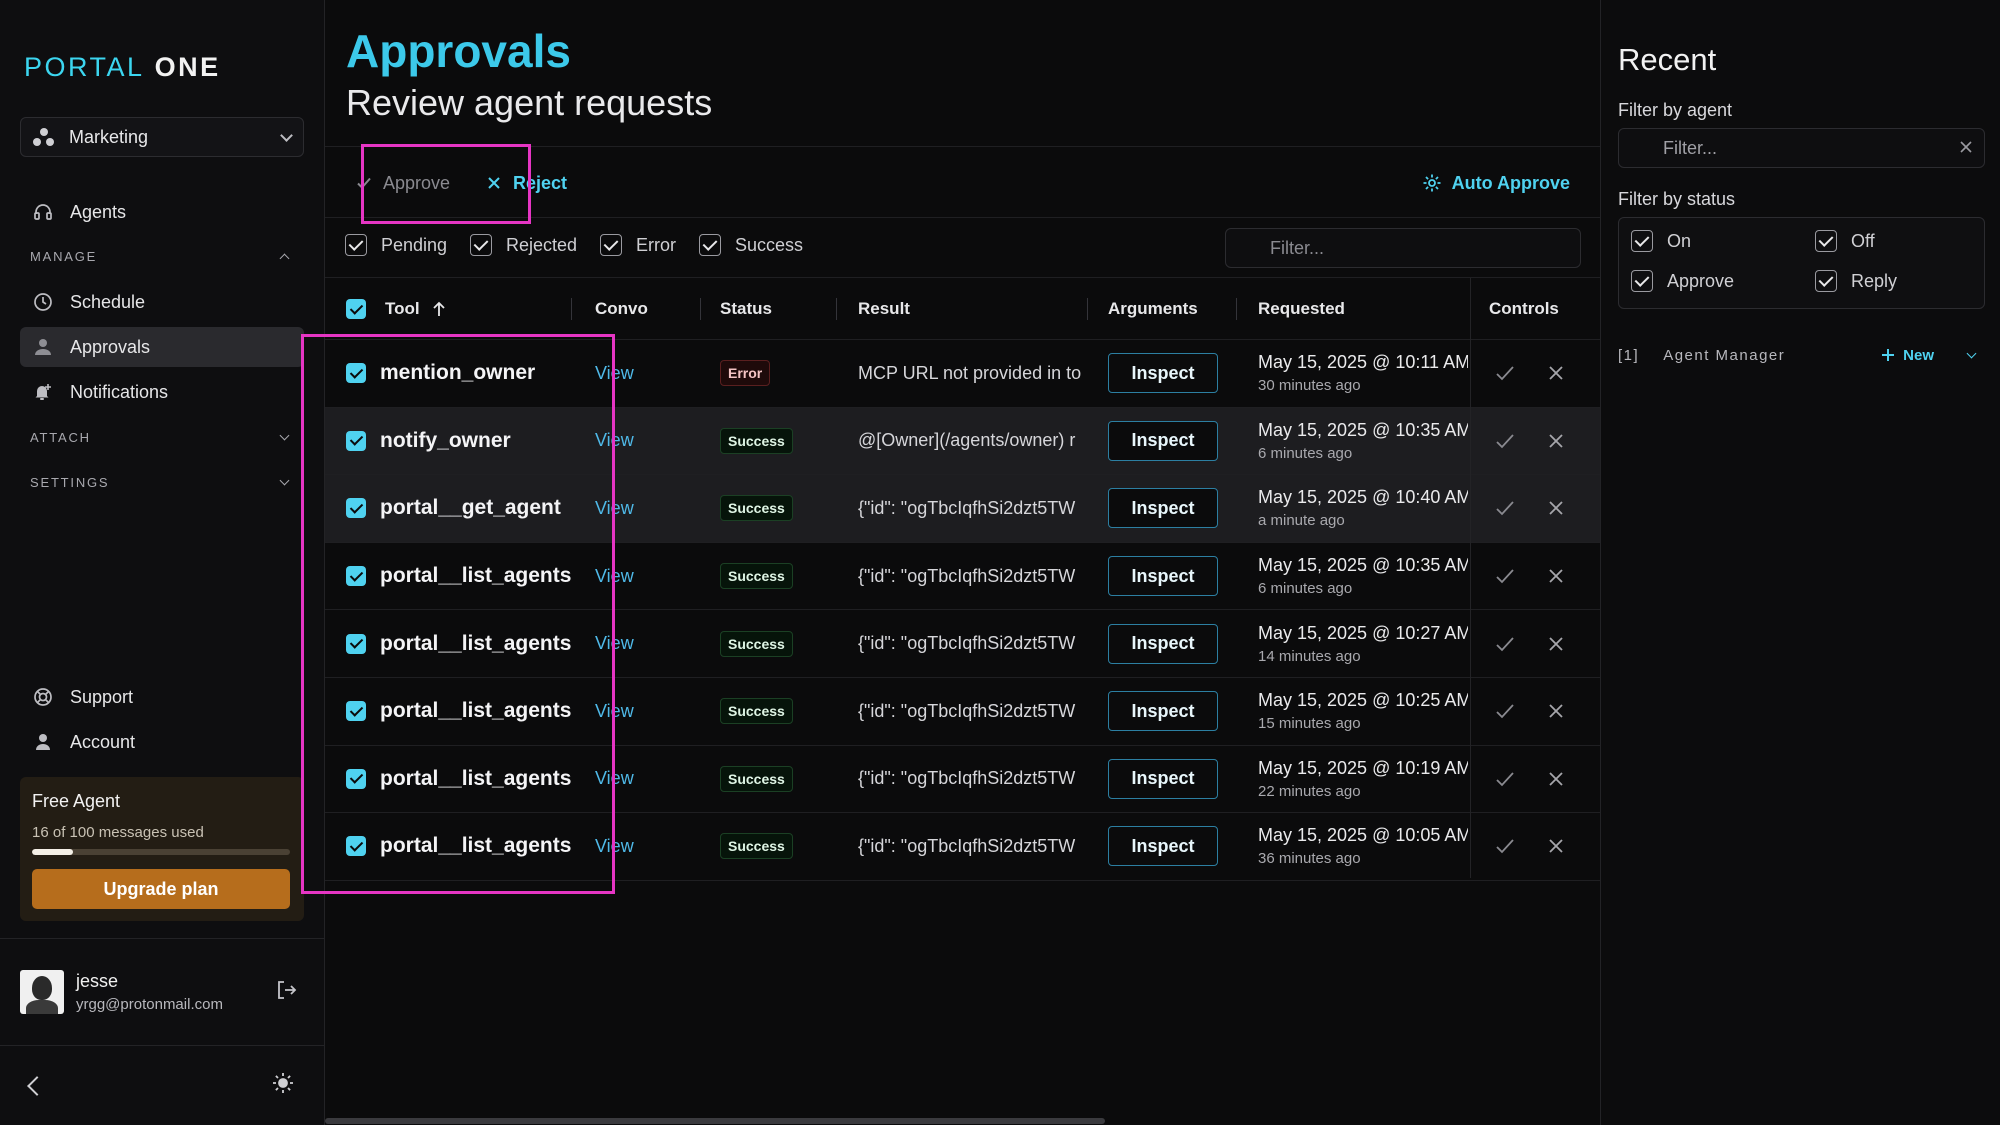  Describe the element at coordinates (160, 482) in the screenshot. I see `section-settings: SETTINGS` at that location.